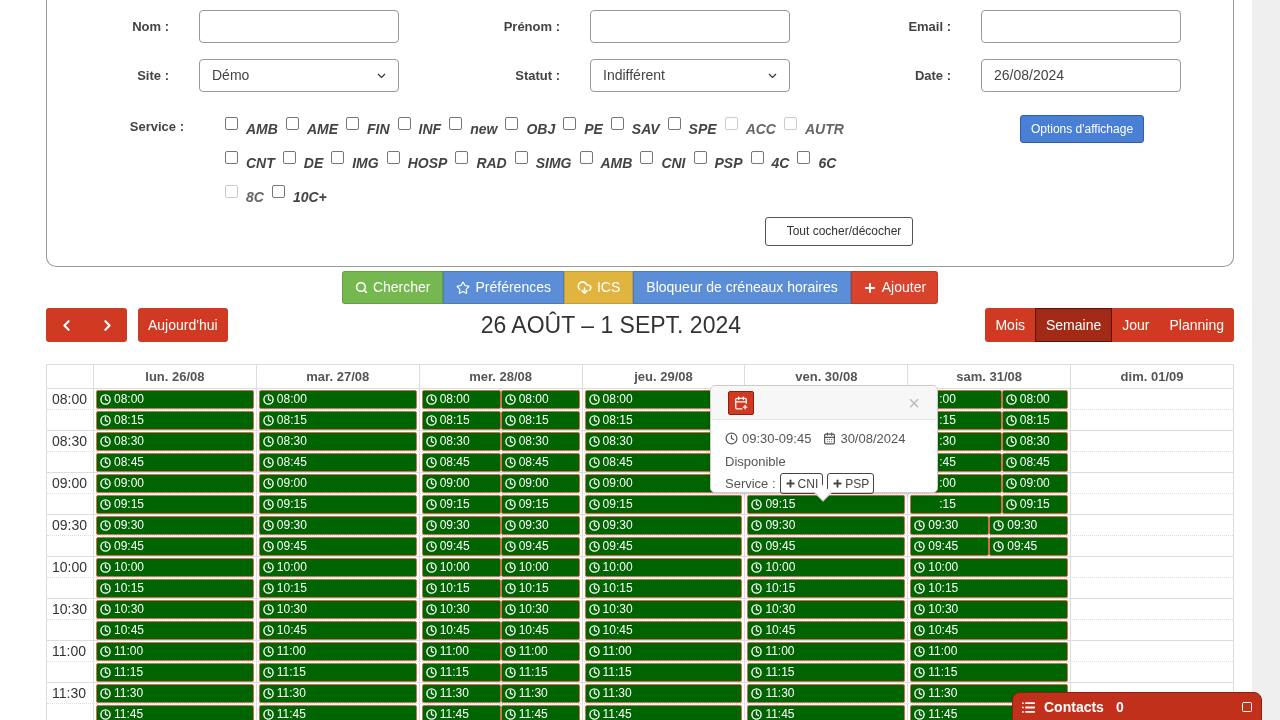  Describe the element at coordinates (690, 75) in the screenshot. I see `select-field: Indifférent` at that location.